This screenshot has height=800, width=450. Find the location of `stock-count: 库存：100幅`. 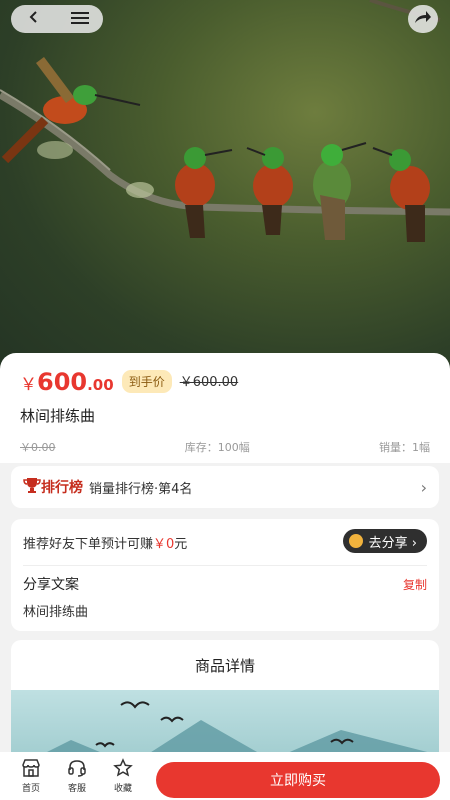

stock-count: 库存：100幅 is located at coordinates (217, 447).